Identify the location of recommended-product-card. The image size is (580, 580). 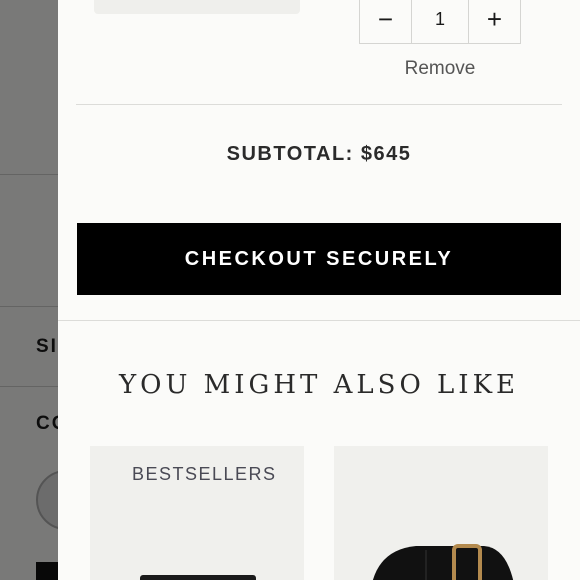
(441, 513).